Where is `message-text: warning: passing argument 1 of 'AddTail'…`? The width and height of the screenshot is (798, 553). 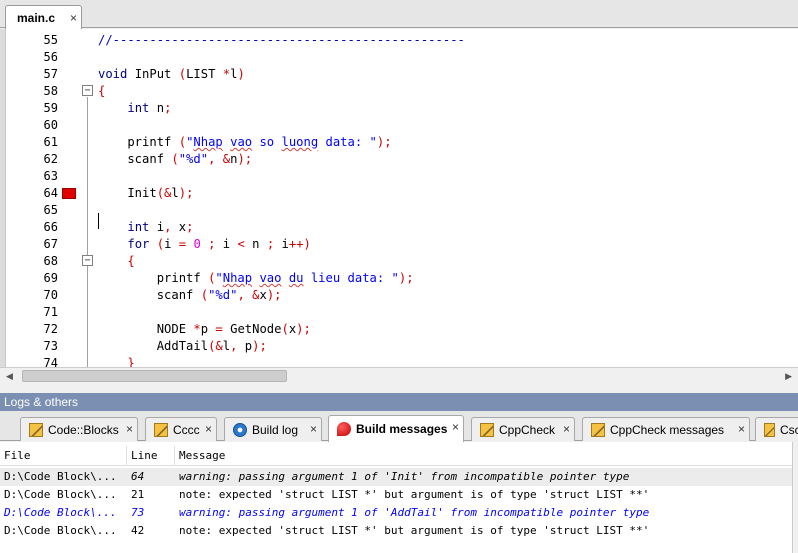 message-text: warning: passing argument 1 of 'AddTail'… is located at coordinates (414, 512).